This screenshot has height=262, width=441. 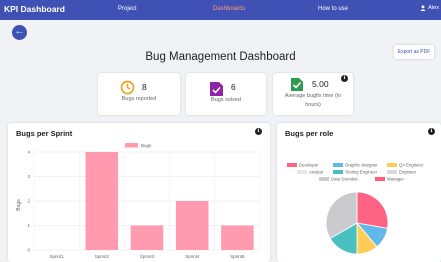 What do you see at coordinates (19, 205) in the screenshot?
I see `y-axis-label: Bugs` at bounding box center [19, 205].